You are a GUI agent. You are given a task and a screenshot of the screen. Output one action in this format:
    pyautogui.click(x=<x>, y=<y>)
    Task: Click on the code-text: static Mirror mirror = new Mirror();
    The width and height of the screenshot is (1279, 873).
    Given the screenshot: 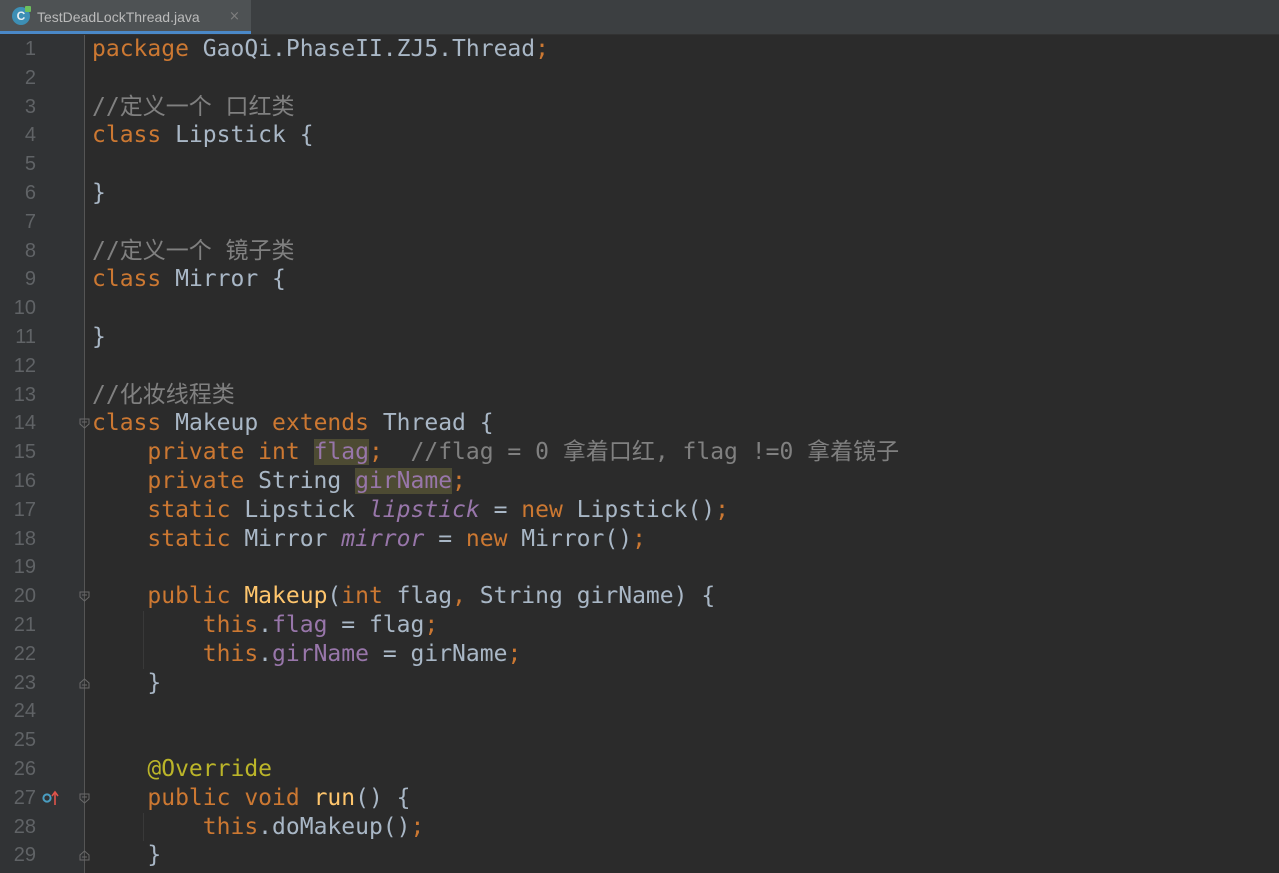 What is the action you would take?
    pyautogui.click(x=369, y=539)
    